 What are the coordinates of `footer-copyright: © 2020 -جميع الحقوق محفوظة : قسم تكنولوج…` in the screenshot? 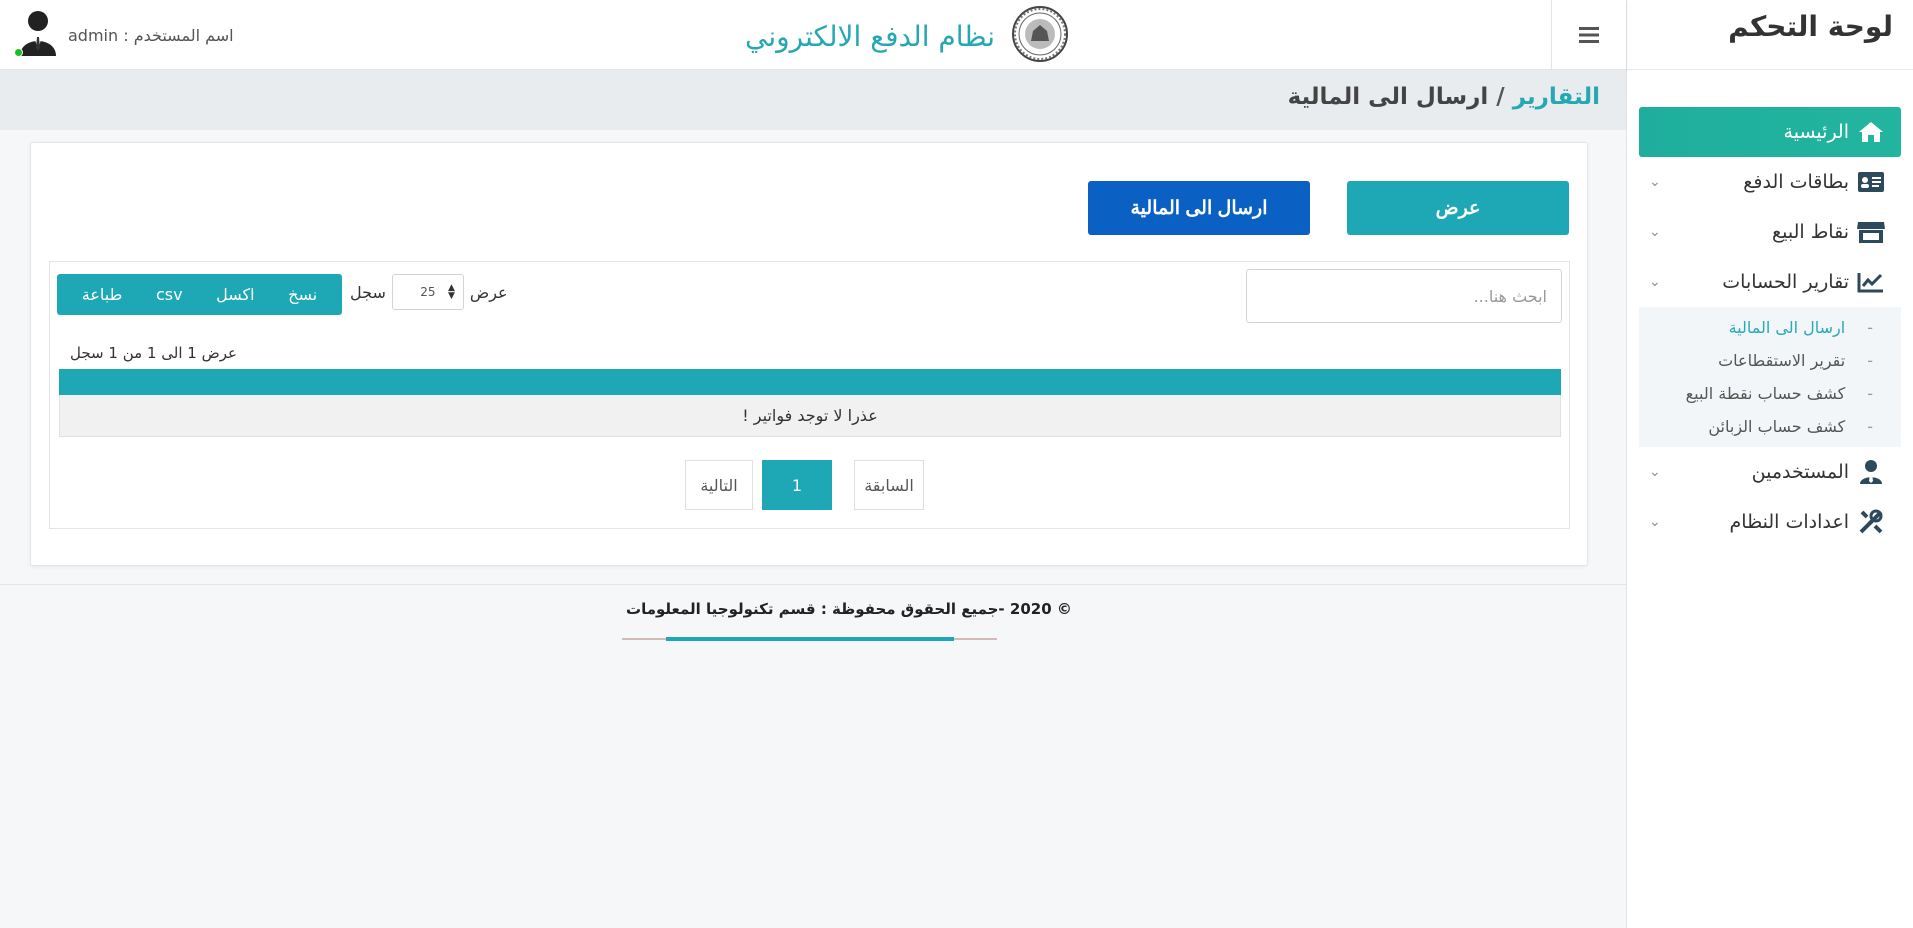 It's located at (849, 609).